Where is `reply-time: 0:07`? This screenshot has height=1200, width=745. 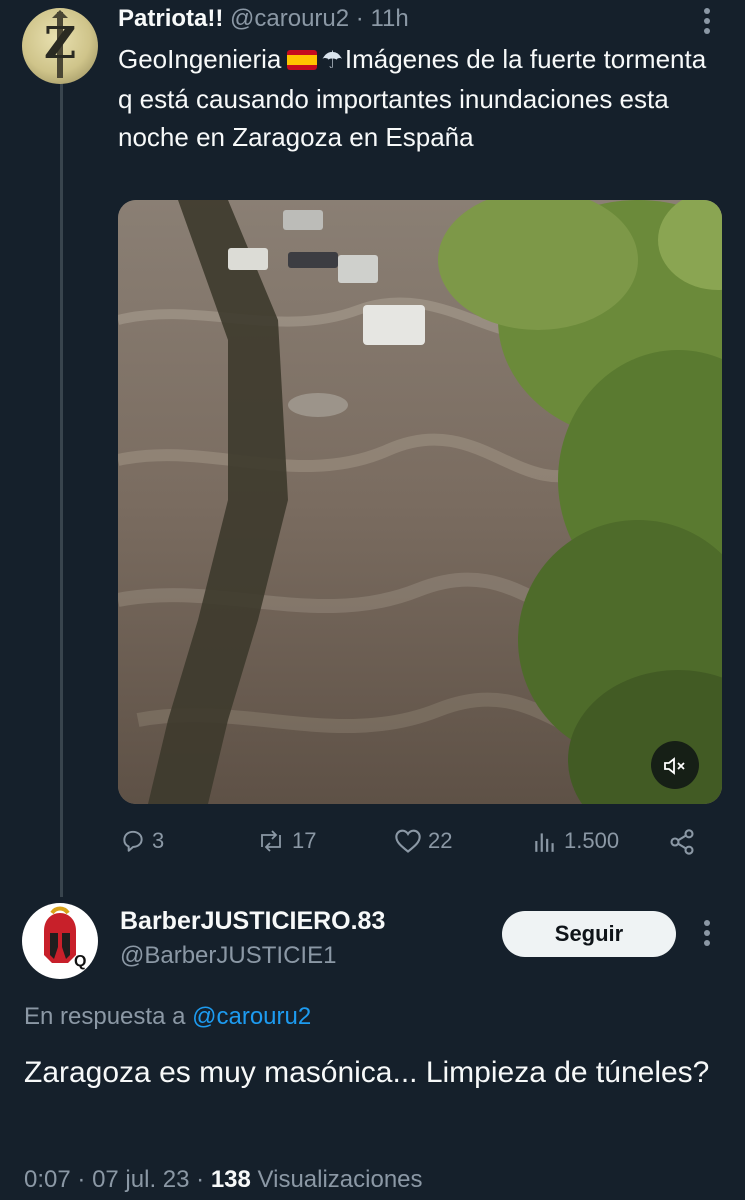 reply-time: 0:07 is located at coordinates (47, 1179).